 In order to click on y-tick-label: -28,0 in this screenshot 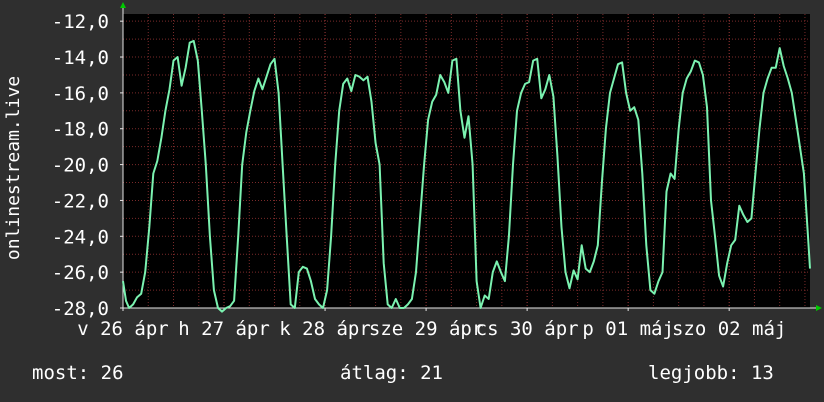, I will do `click(80, 309)`.